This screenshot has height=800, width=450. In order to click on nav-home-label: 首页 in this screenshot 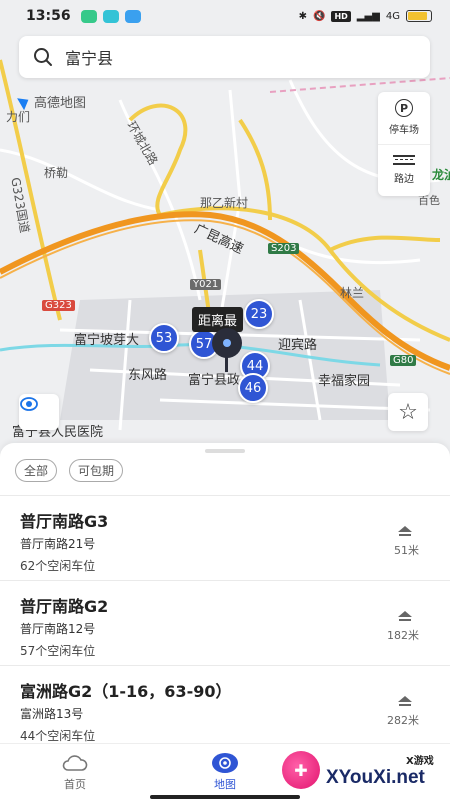, I will do `click(75, 784)`.